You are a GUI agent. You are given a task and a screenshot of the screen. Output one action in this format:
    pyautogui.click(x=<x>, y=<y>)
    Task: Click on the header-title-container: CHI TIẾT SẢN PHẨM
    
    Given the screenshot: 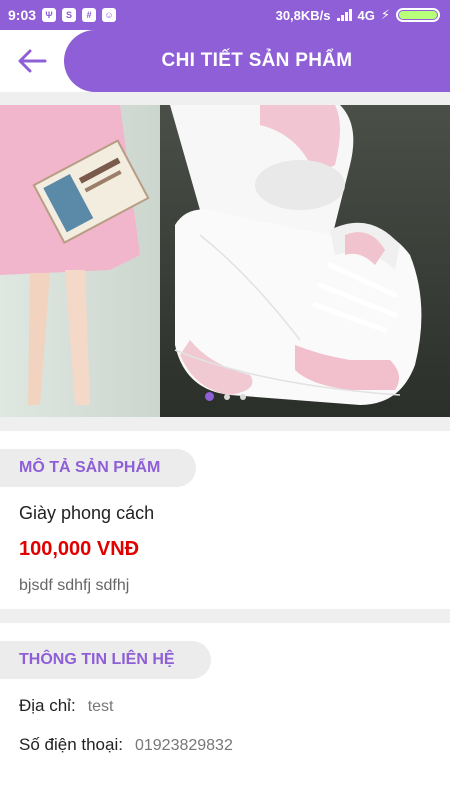 What is the action you would take?
    pyautogui.click(x=257, y=61)
    